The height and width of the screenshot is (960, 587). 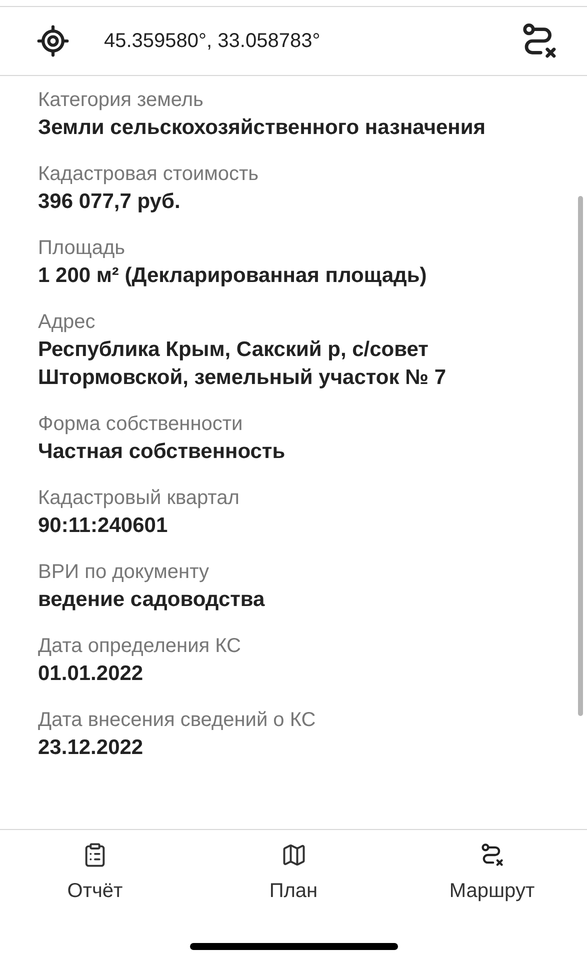 What do you see at coordinates (91, 674) in the screenshot?
I see `field-value: 01.01.2022` at bounding box center [91, 674].